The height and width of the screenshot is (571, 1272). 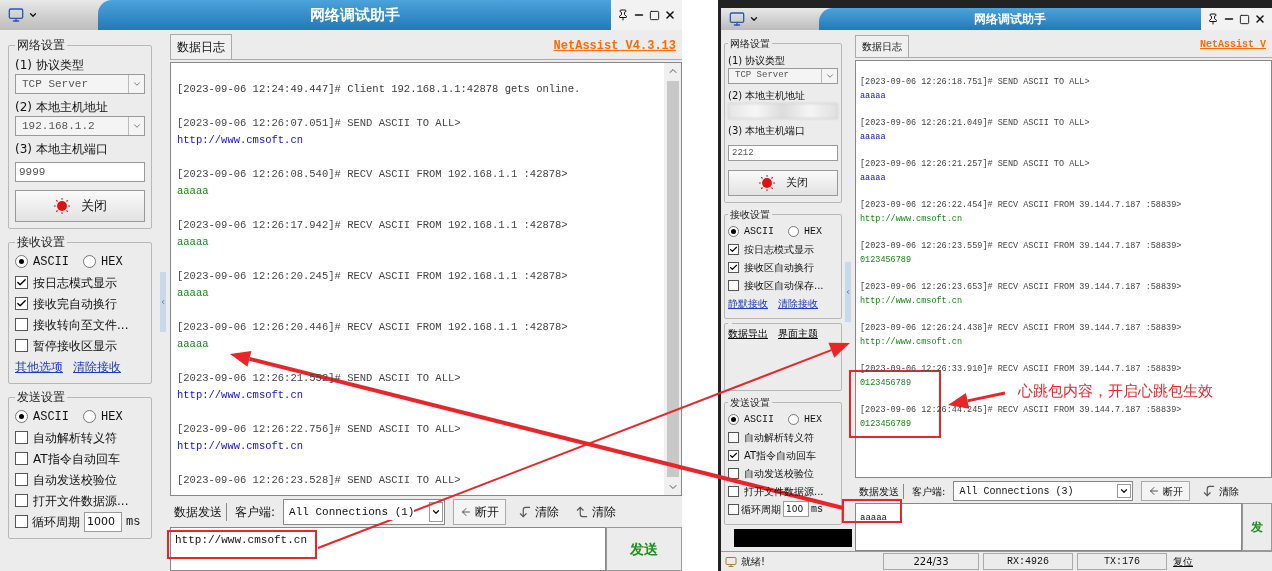 What do you see at coordinates (1122, 561) in the screenshot?
I see `status-tx: TX:176` at bounding box center [1122, 561].